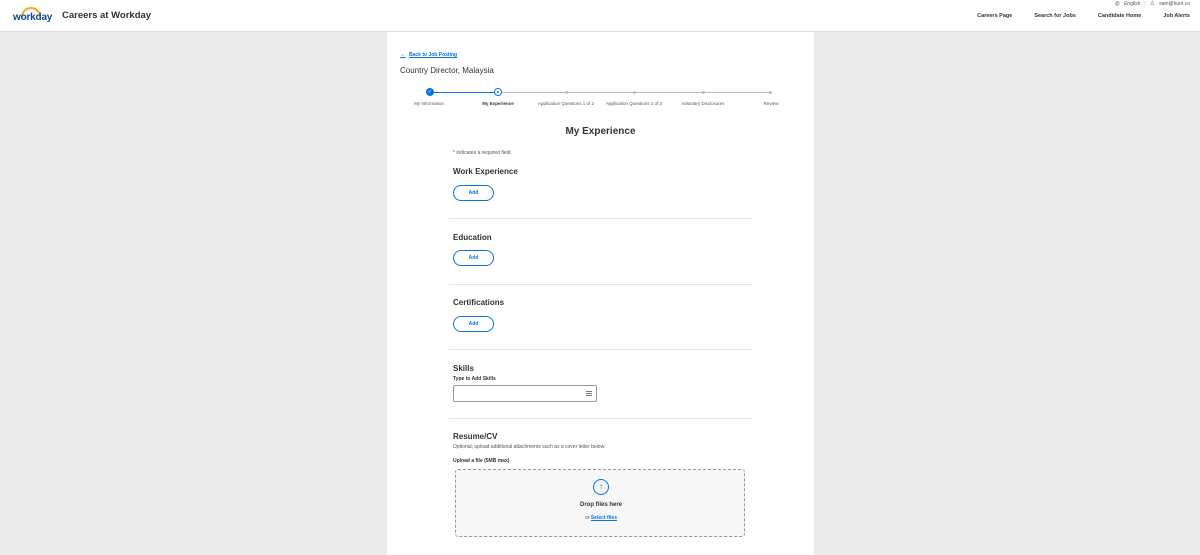  I want to click on required-field-note: * indicates a required field, so click(482, 153).